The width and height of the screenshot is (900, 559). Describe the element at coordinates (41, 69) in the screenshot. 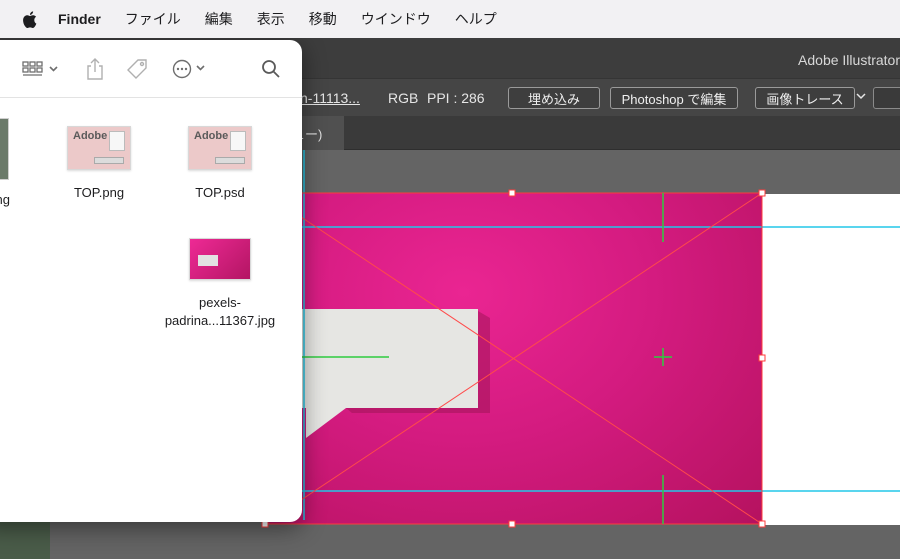

I see `view-grid-icon` at that location.